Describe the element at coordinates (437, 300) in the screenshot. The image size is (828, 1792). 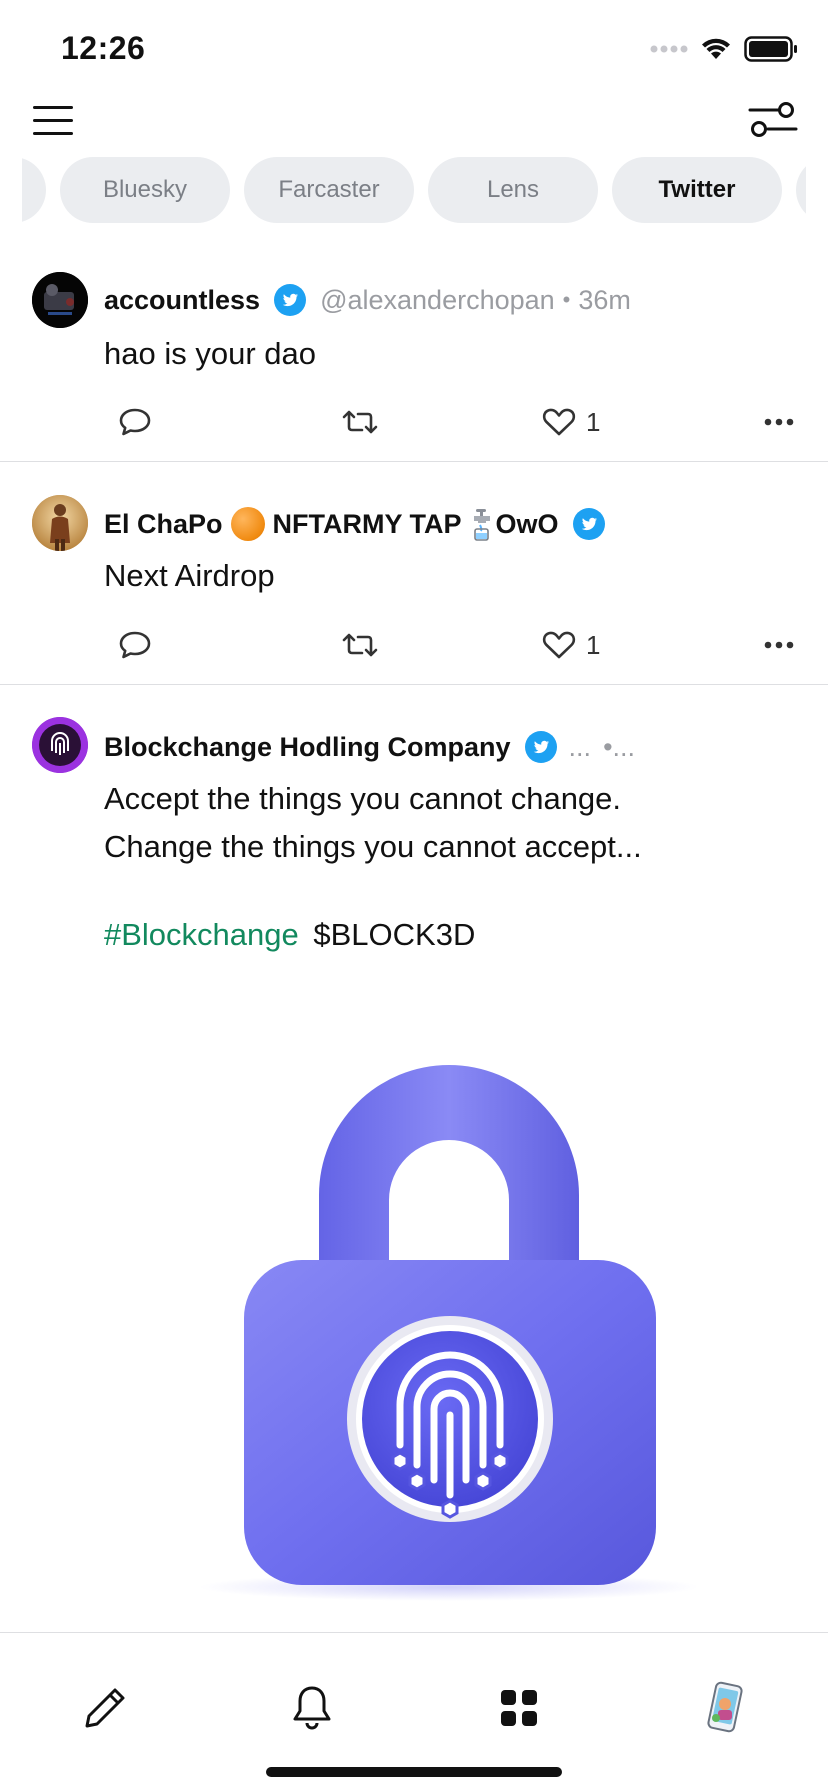
I see `author-handle: @alexanderchopan` at that location.